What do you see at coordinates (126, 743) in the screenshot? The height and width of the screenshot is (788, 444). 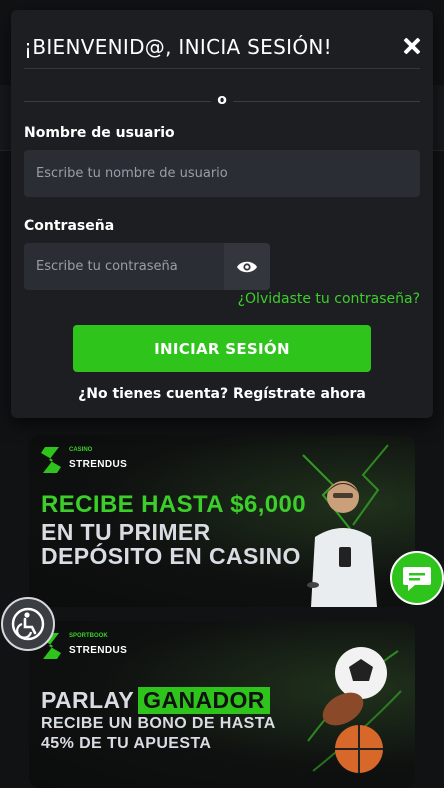 I see `promo-line: 45% DE TU APUESTA` at bounding box center [126, 743].